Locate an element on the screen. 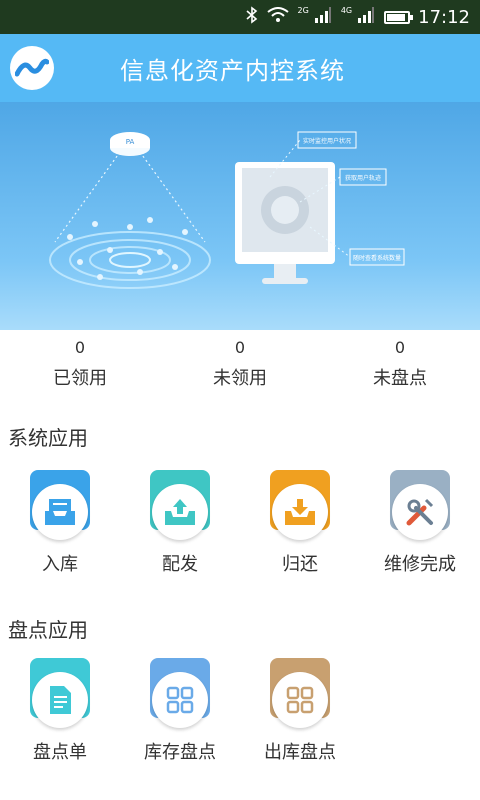 The height and width of the screenshot is (800, 480). inventory-apps-grid: 盘点单 库存盘点 出库盘点 is located at coordinates (240, 711).